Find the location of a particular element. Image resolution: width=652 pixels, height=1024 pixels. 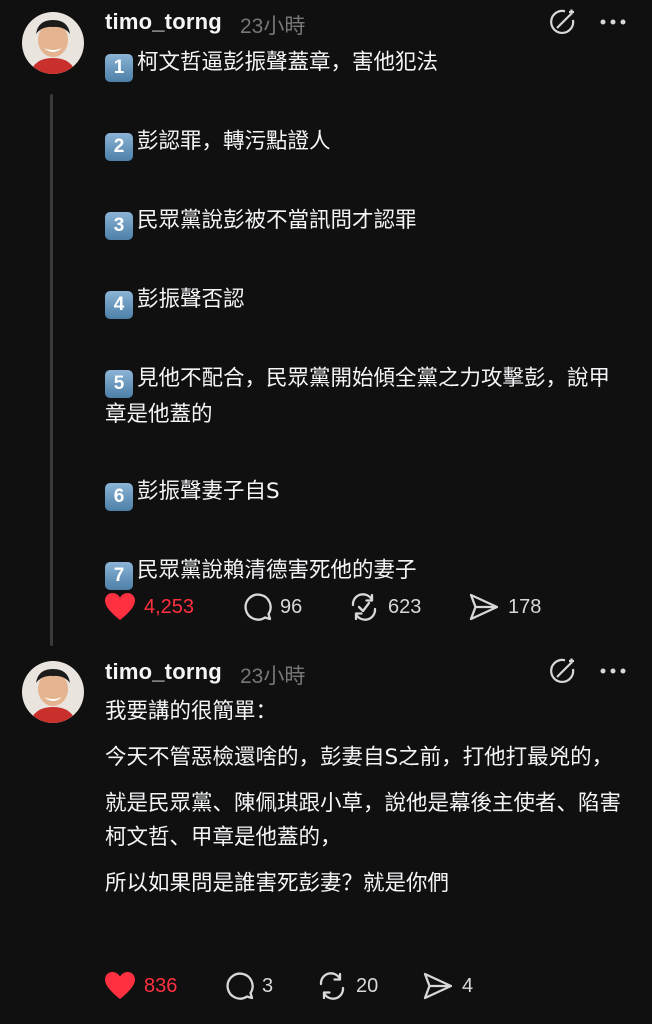

share-count: 178 is located at coordinates (525, 606).